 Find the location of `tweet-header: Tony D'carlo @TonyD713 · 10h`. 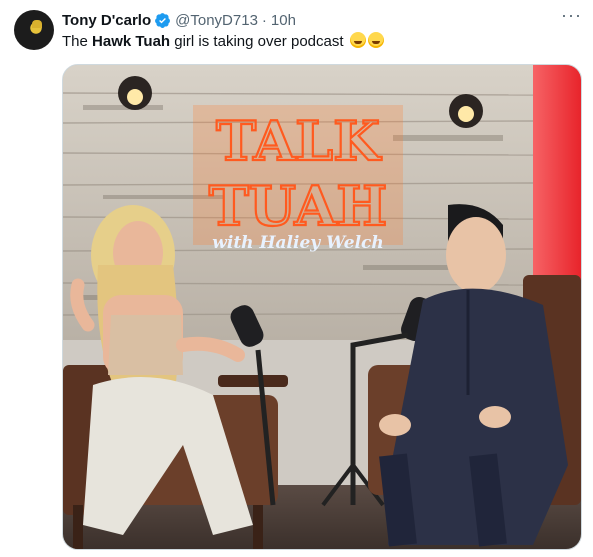

tweet-header: Tony D'carlo @TonyD713 · 10h is located at coordinates (179, 20).